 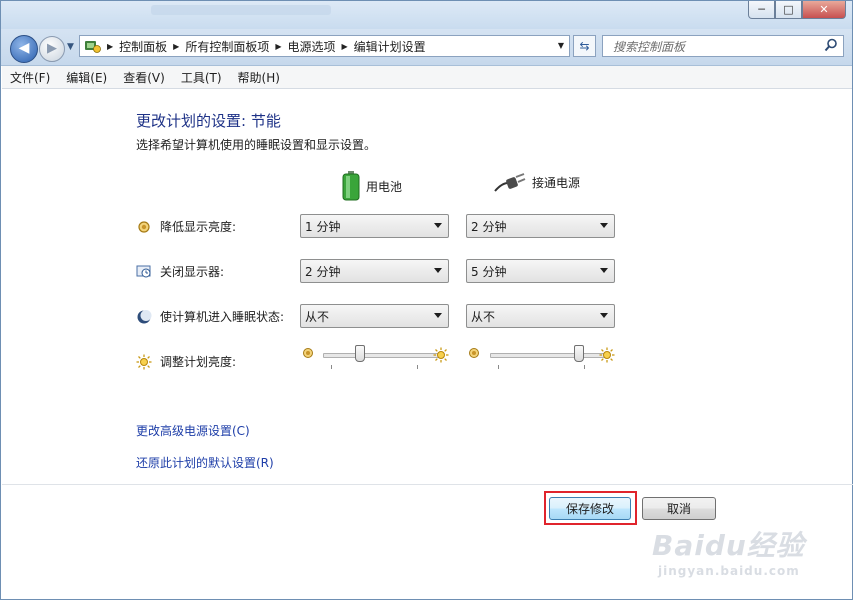 What do you see at coordinates (510, 182) in the screenshot?
I see `power-plug-icon` at bounding box center [510, 182].